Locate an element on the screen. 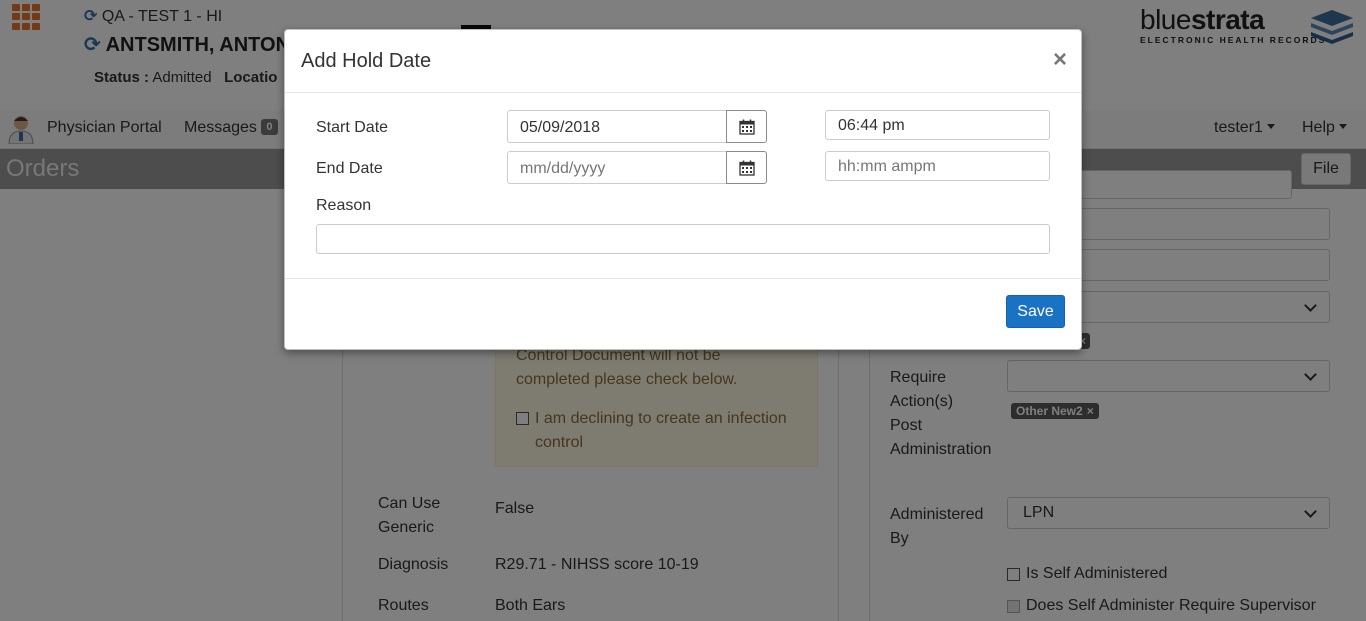 This screenshot has height=621, width=1366. start-time-input: 06:44 pm is located at coordinates (937, 125).